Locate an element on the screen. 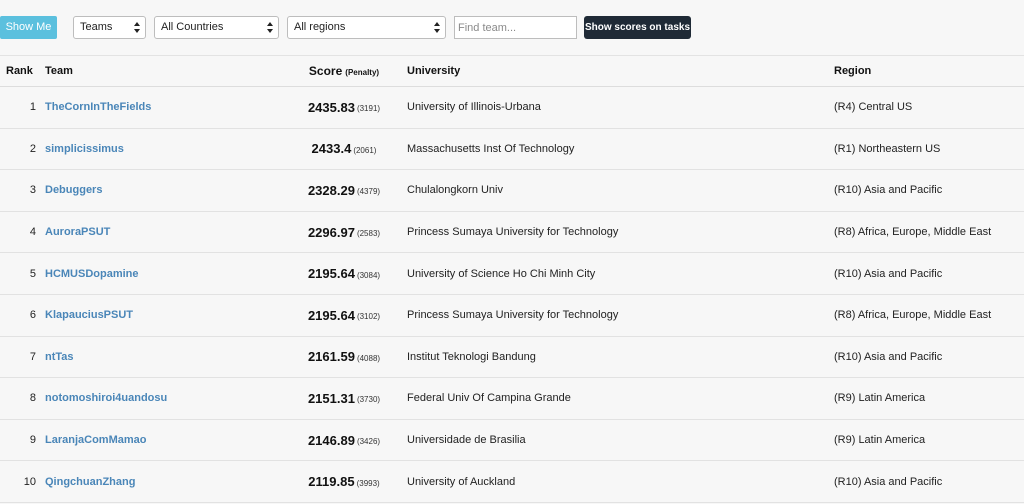 This screenshot has width=1024, height=504. university-cell: Chulalongkorn Univ is located at coordinates (455, 190).